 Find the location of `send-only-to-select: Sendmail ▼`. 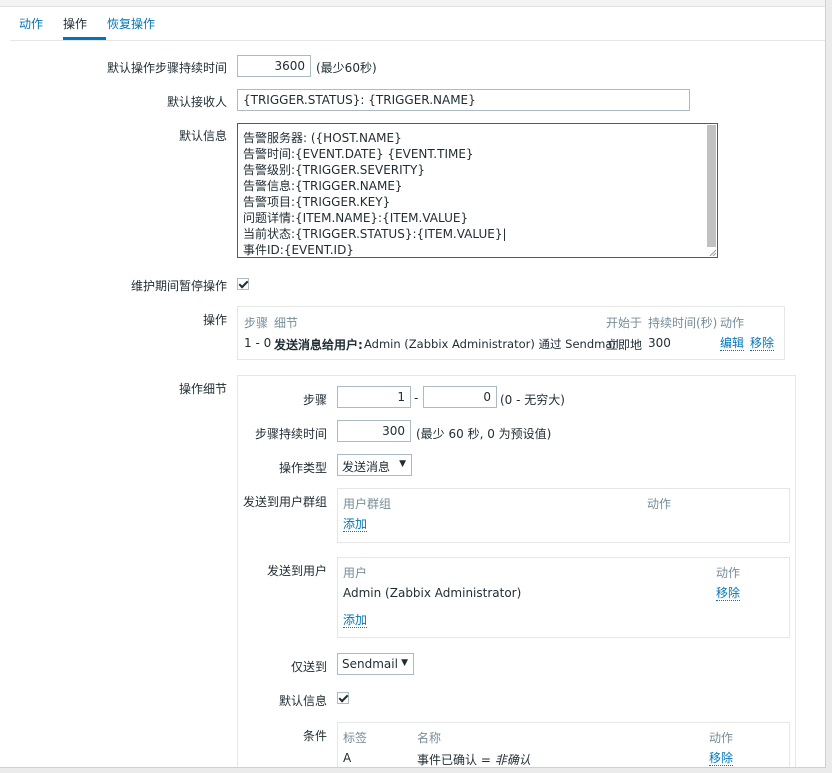

send-only-to-select: Sendmail ▼ is located at coordinates (375, 664).